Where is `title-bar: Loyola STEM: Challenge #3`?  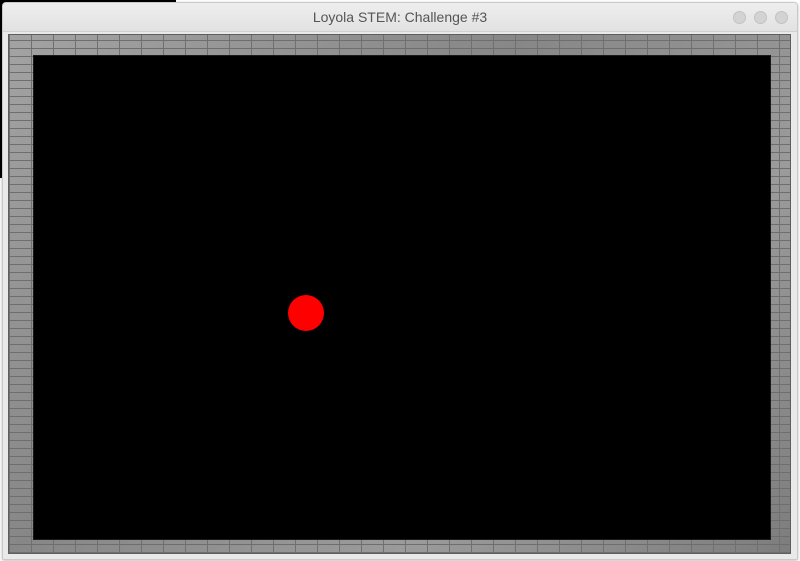 title-bar: Loyola STEM: Challenge #3 is located at coordinates (400, 17).